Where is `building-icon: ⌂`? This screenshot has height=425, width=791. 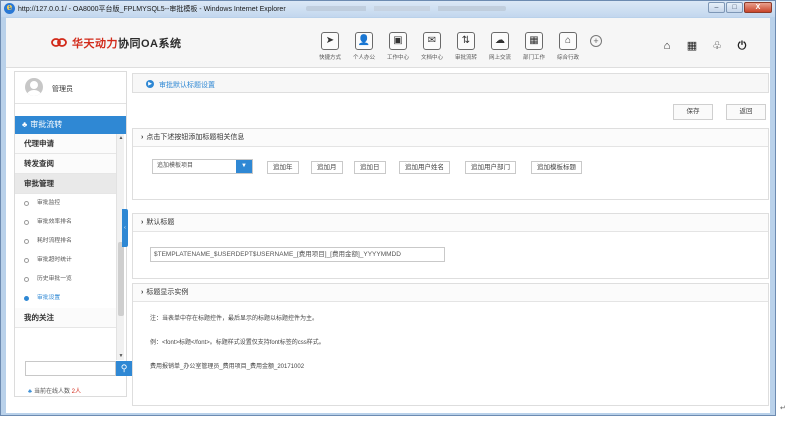
building-icon: ⌂ is located at coordinates (568, 41).